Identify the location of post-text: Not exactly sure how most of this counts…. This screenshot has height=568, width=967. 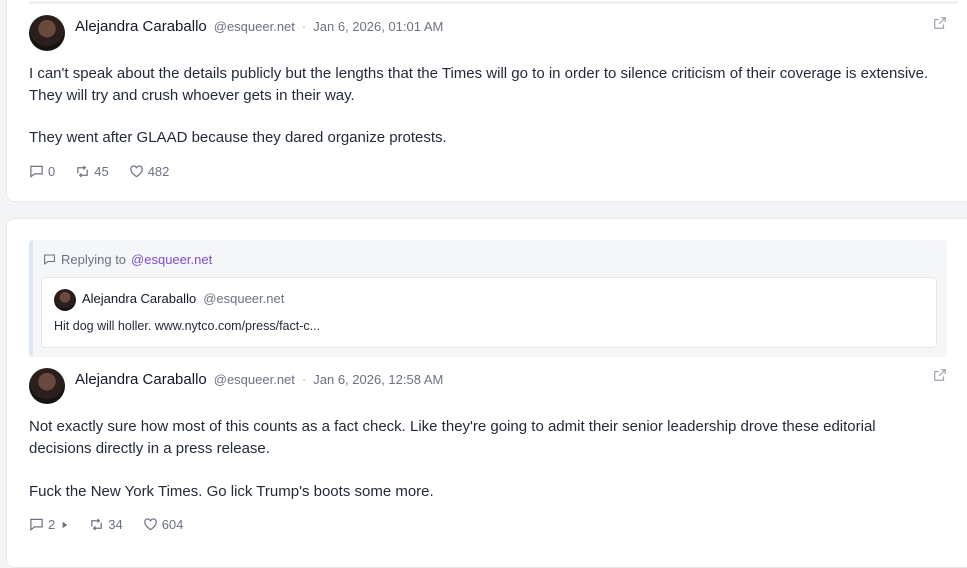
(479, 459).